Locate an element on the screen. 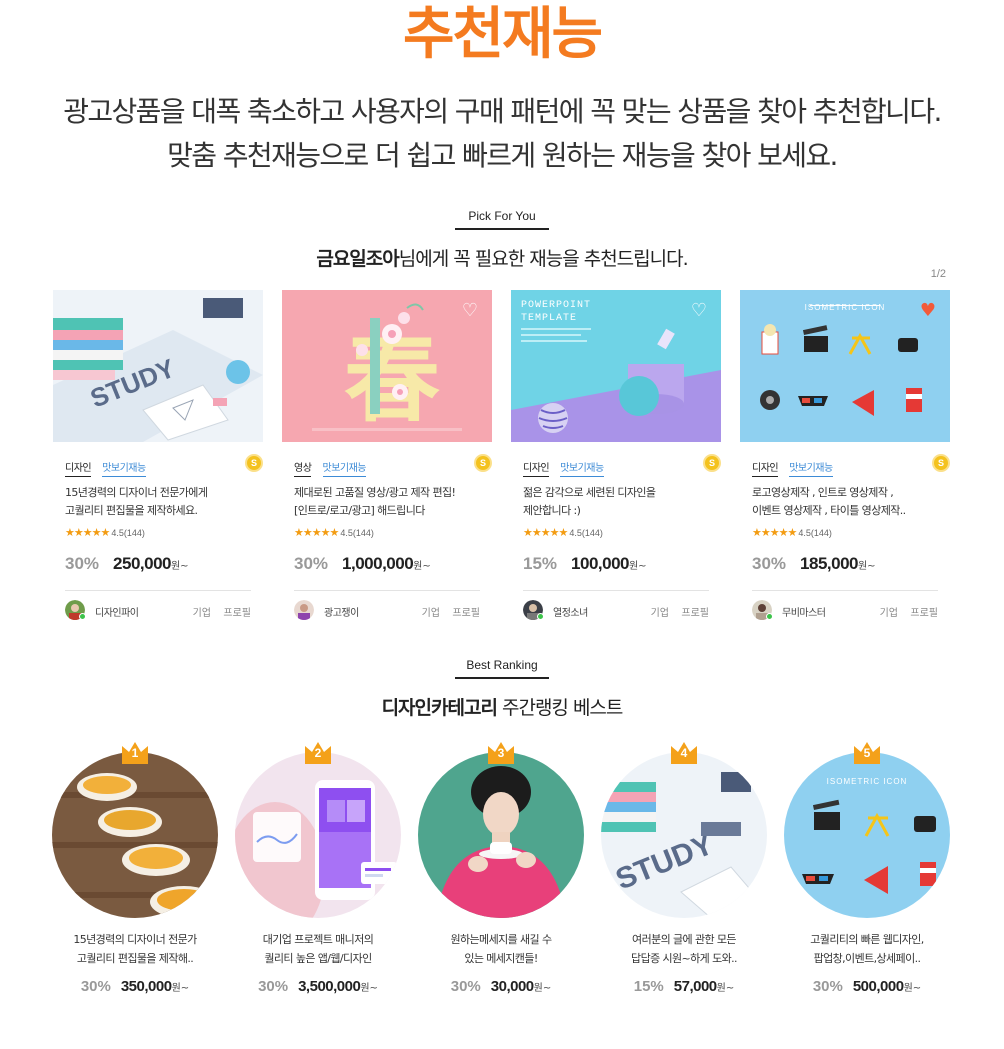  isometric-icon-photo: ISOMETRIC ICON is located at coordinates (867, 835).